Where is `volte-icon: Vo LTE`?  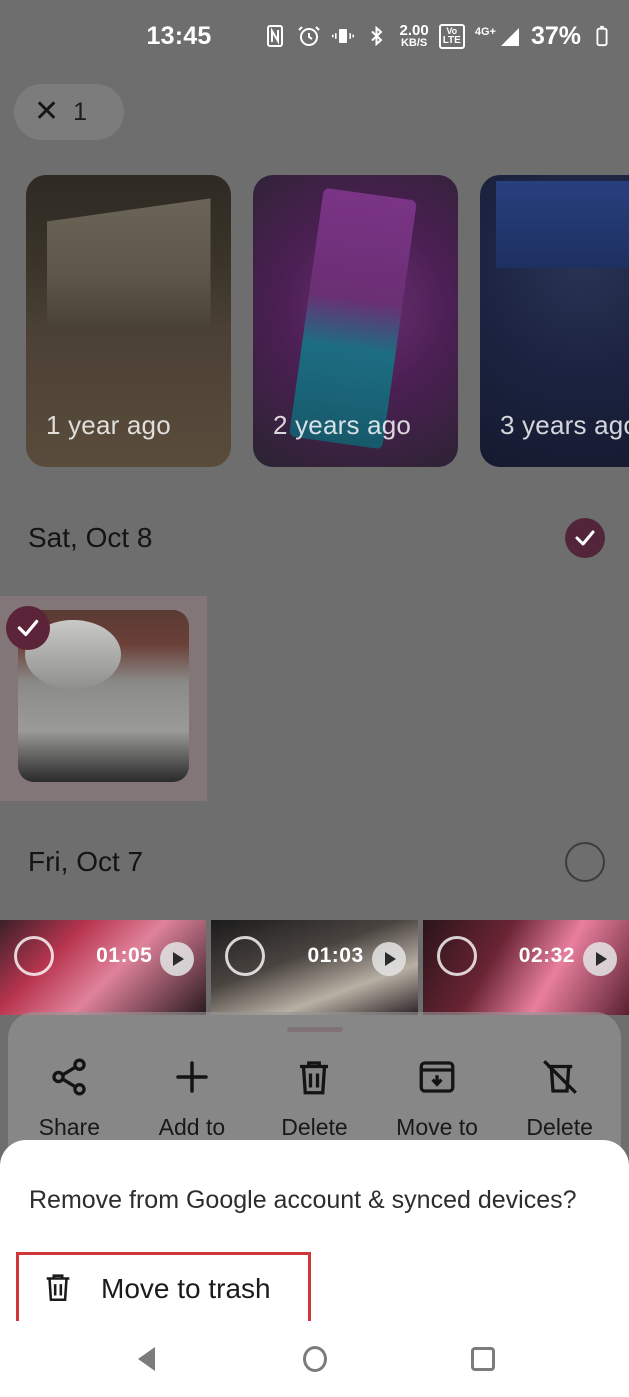
volte-icon: Vo LTE is located at coordinates (451, 36).